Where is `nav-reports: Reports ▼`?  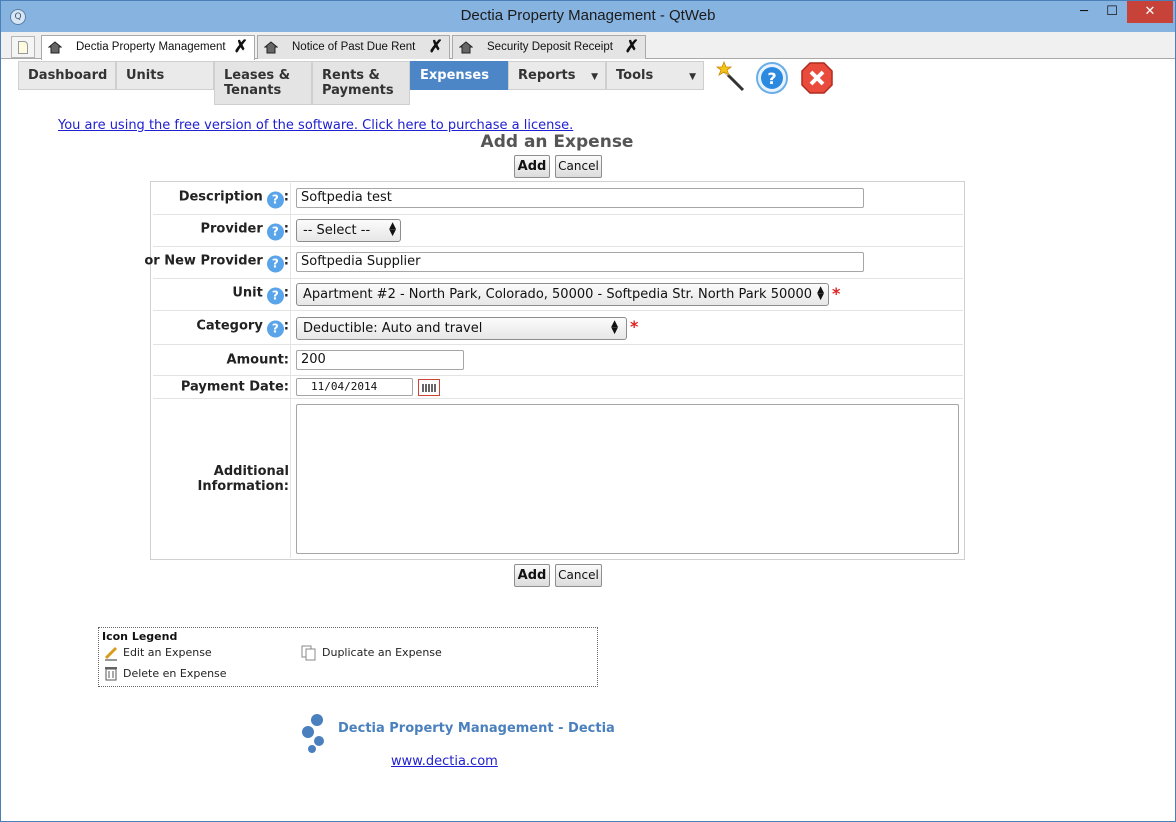
nav-reports: Reports ▼ is located at coordinates (557, 75).